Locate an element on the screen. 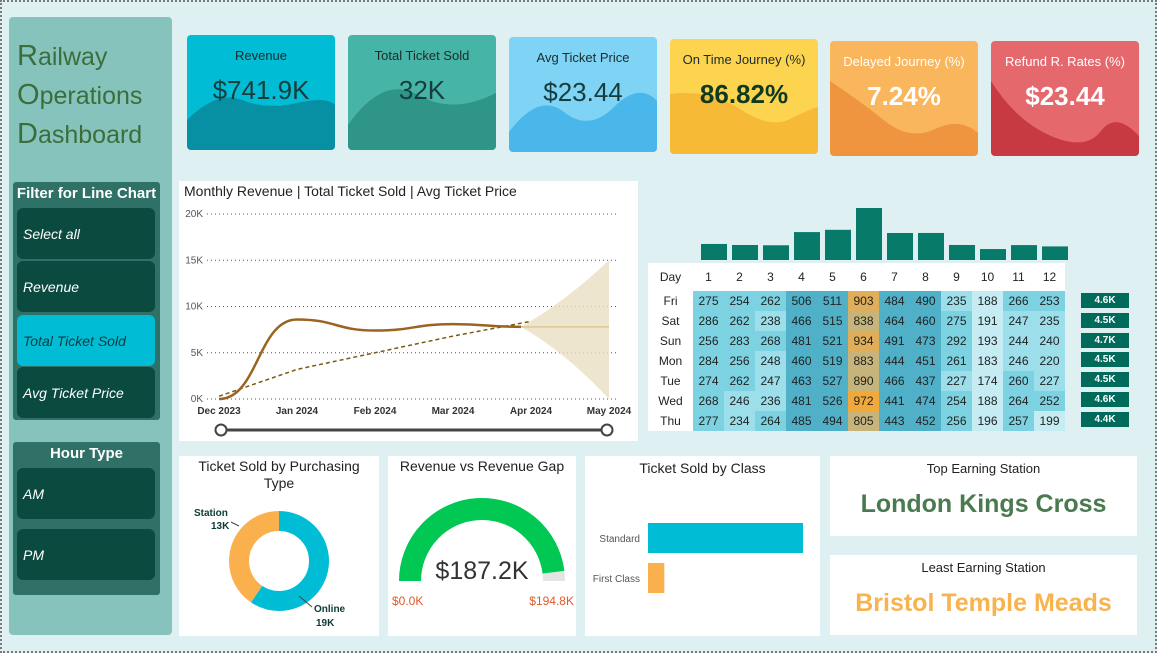 This screenshot has width=1157, height=653. y-tick-label: 15K is located at coordinates (194, 260).